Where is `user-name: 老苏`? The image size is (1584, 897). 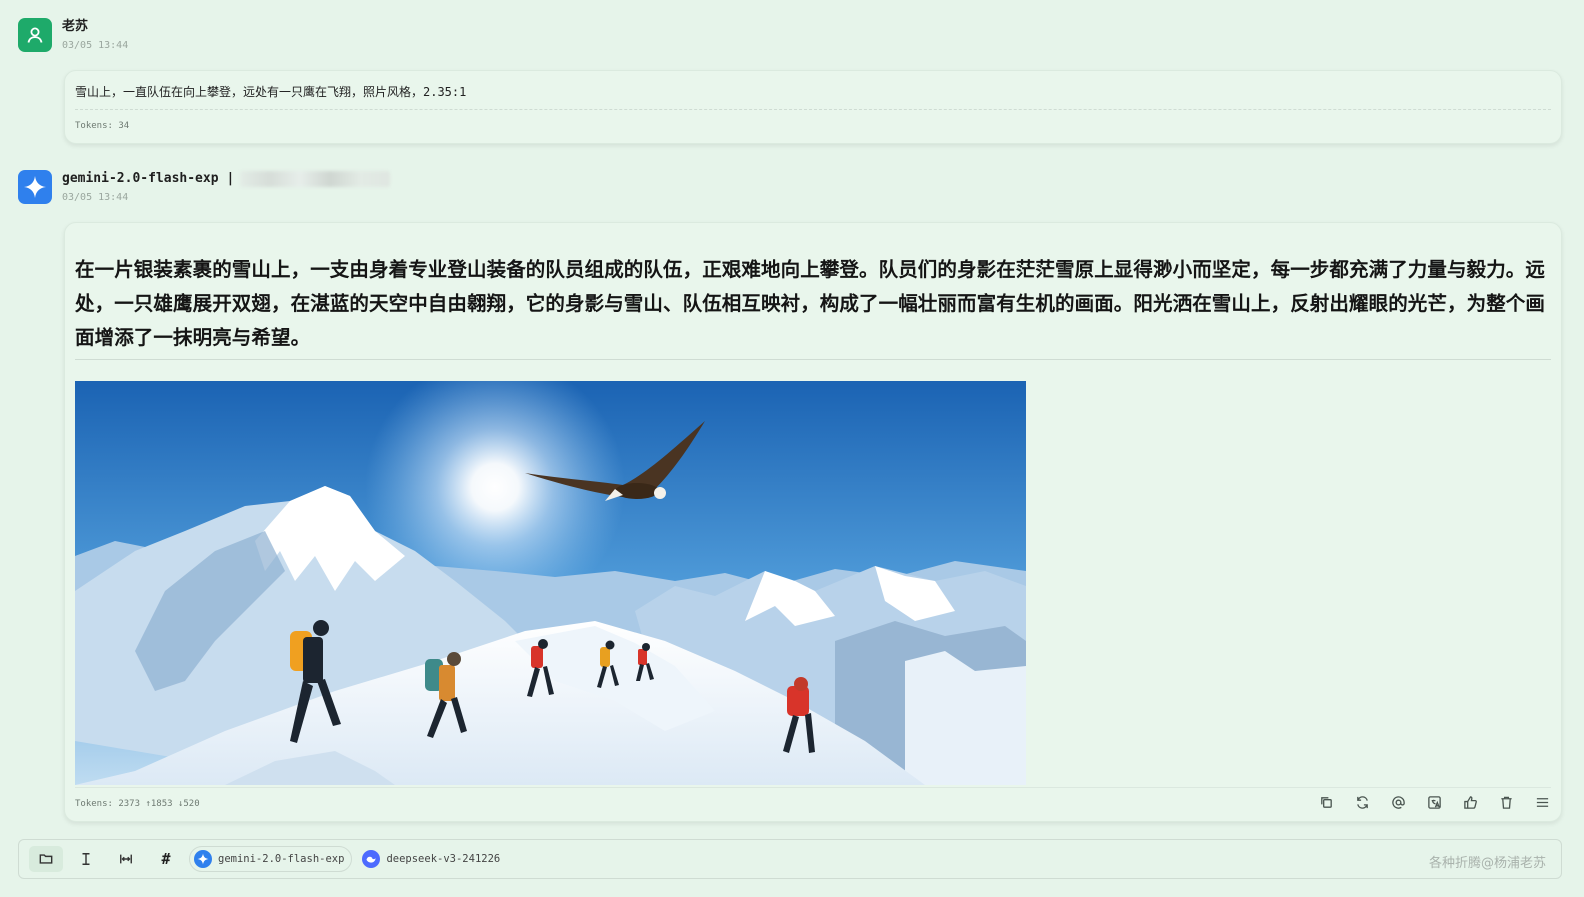 user-name: 老苏 is located at coordinates (75, 26).